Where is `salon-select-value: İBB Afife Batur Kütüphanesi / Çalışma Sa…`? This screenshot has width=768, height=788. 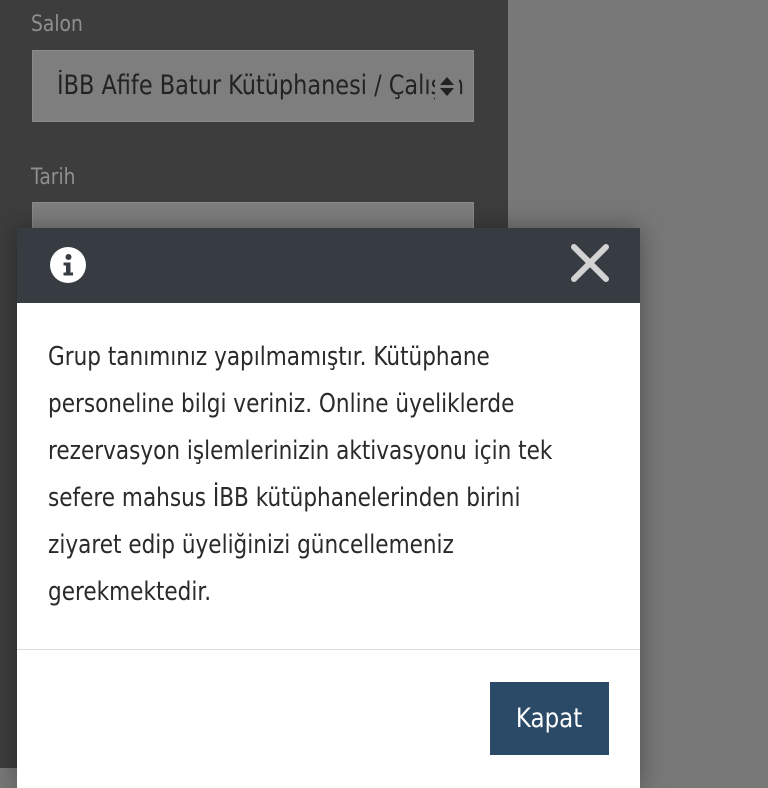 salon-select-value: İBB Afife Batur Kütüphanesi / Çalışma Sa… is located at coordinates (260, 85).